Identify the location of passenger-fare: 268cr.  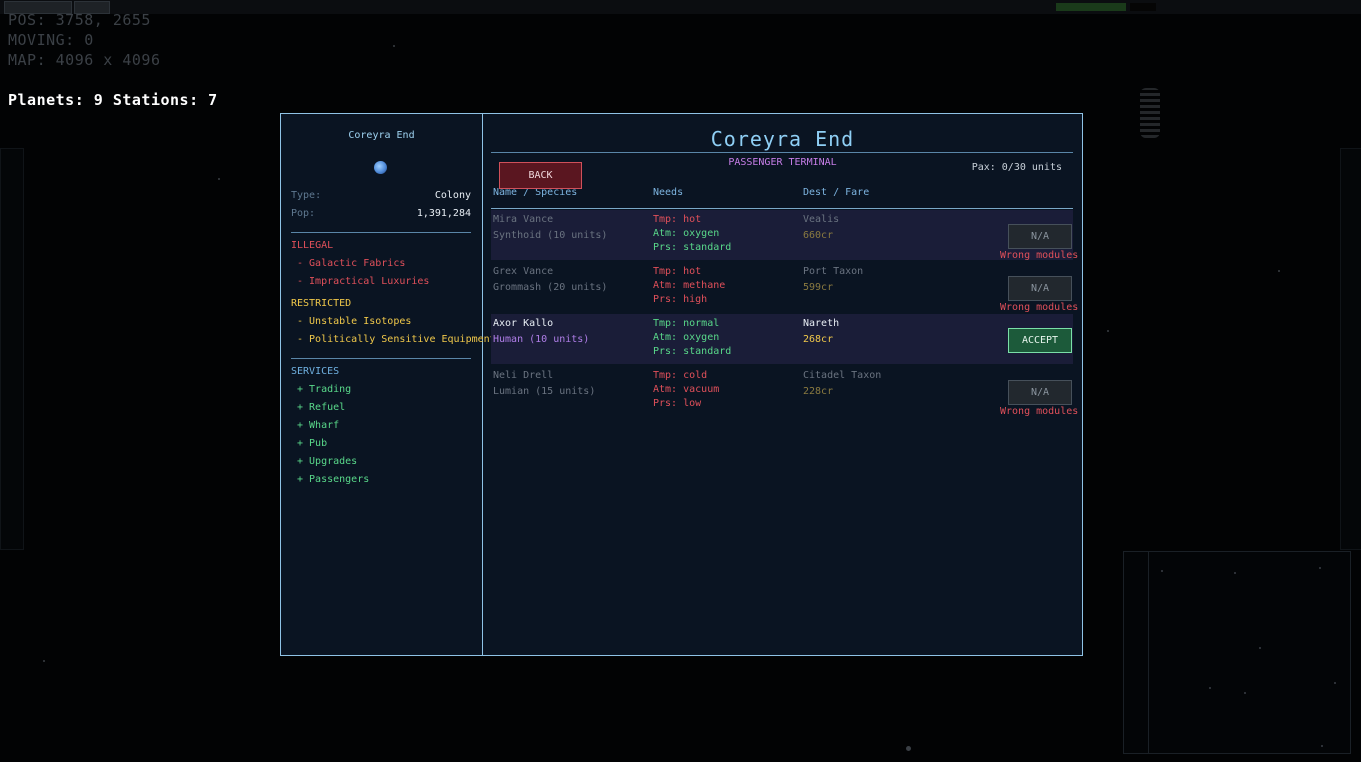
(818, 339).